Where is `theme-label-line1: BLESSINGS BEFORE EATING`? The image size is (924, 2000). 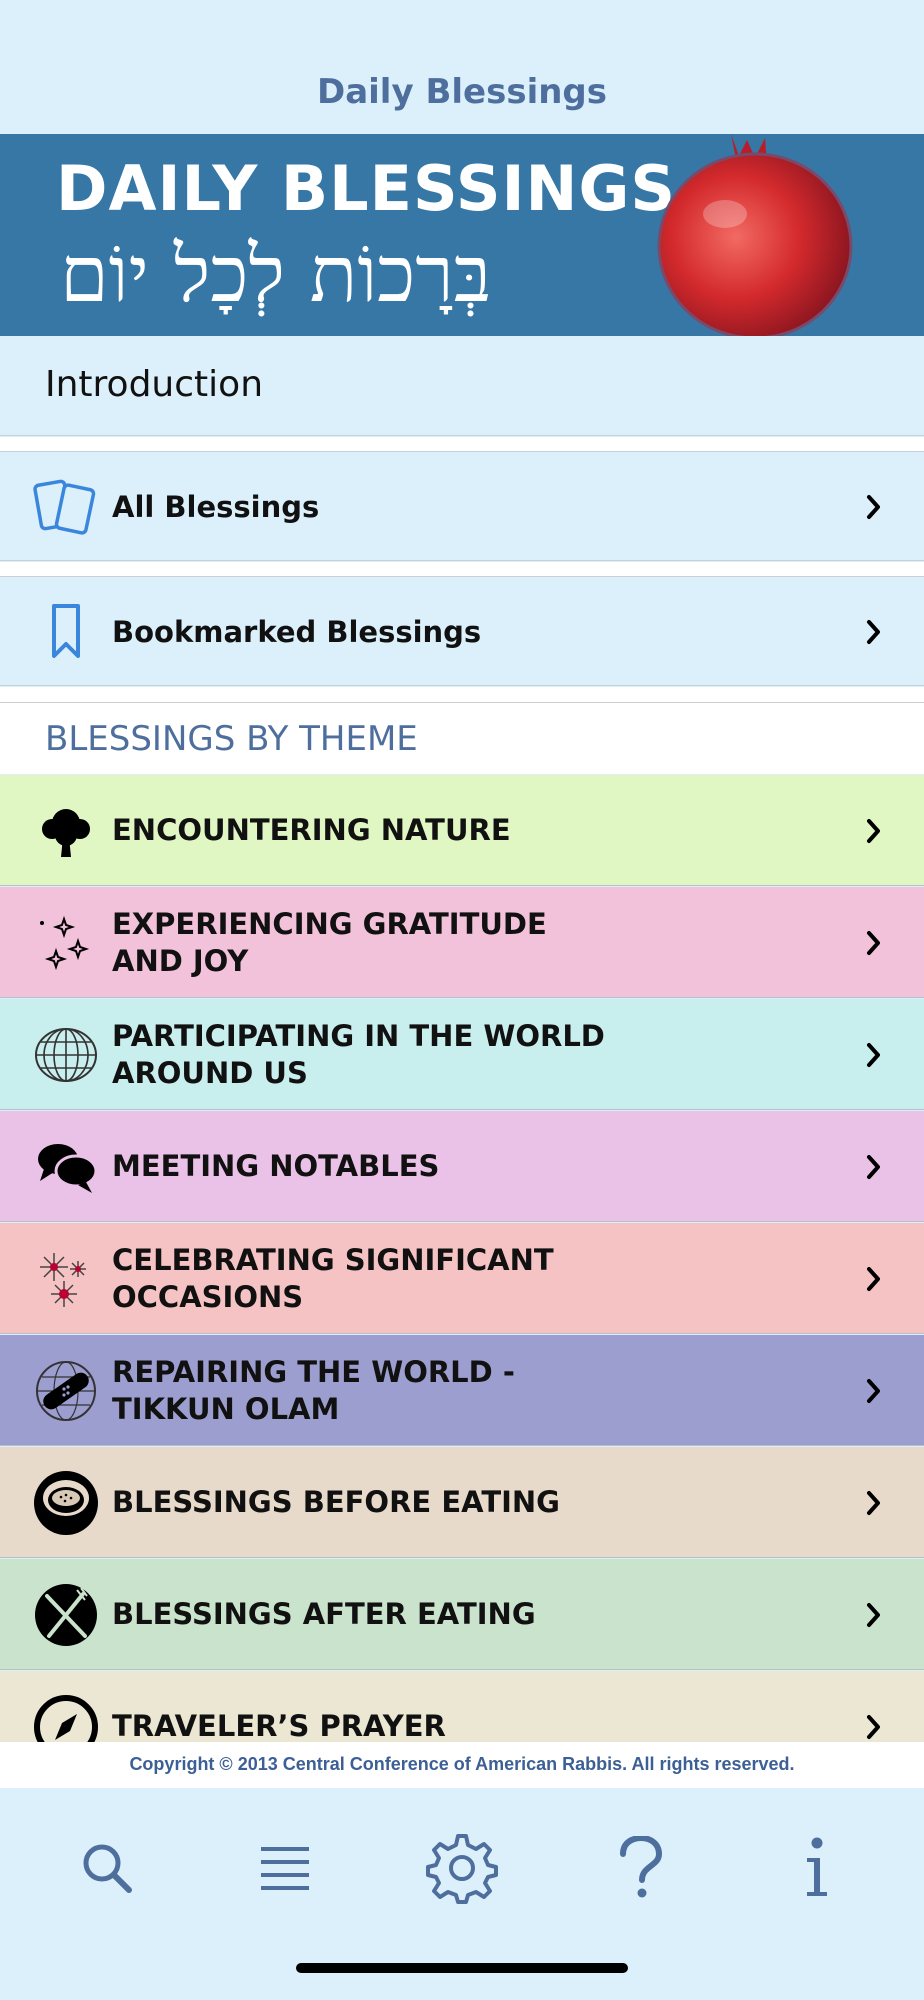
theme-label-line1: BLESSINGS BEFORE EATING is located at coordinates (336, 1502).